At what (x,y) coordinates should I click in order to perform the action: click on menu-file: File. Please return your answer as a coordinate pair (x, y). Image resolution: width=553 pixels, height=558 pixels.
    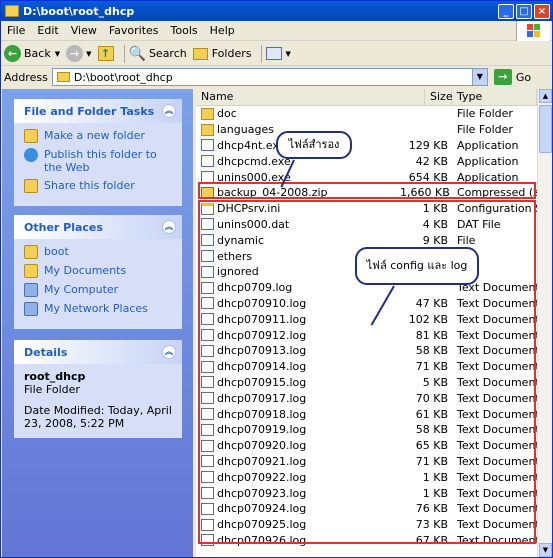
    Looking at the image, I should click on (16, 30).